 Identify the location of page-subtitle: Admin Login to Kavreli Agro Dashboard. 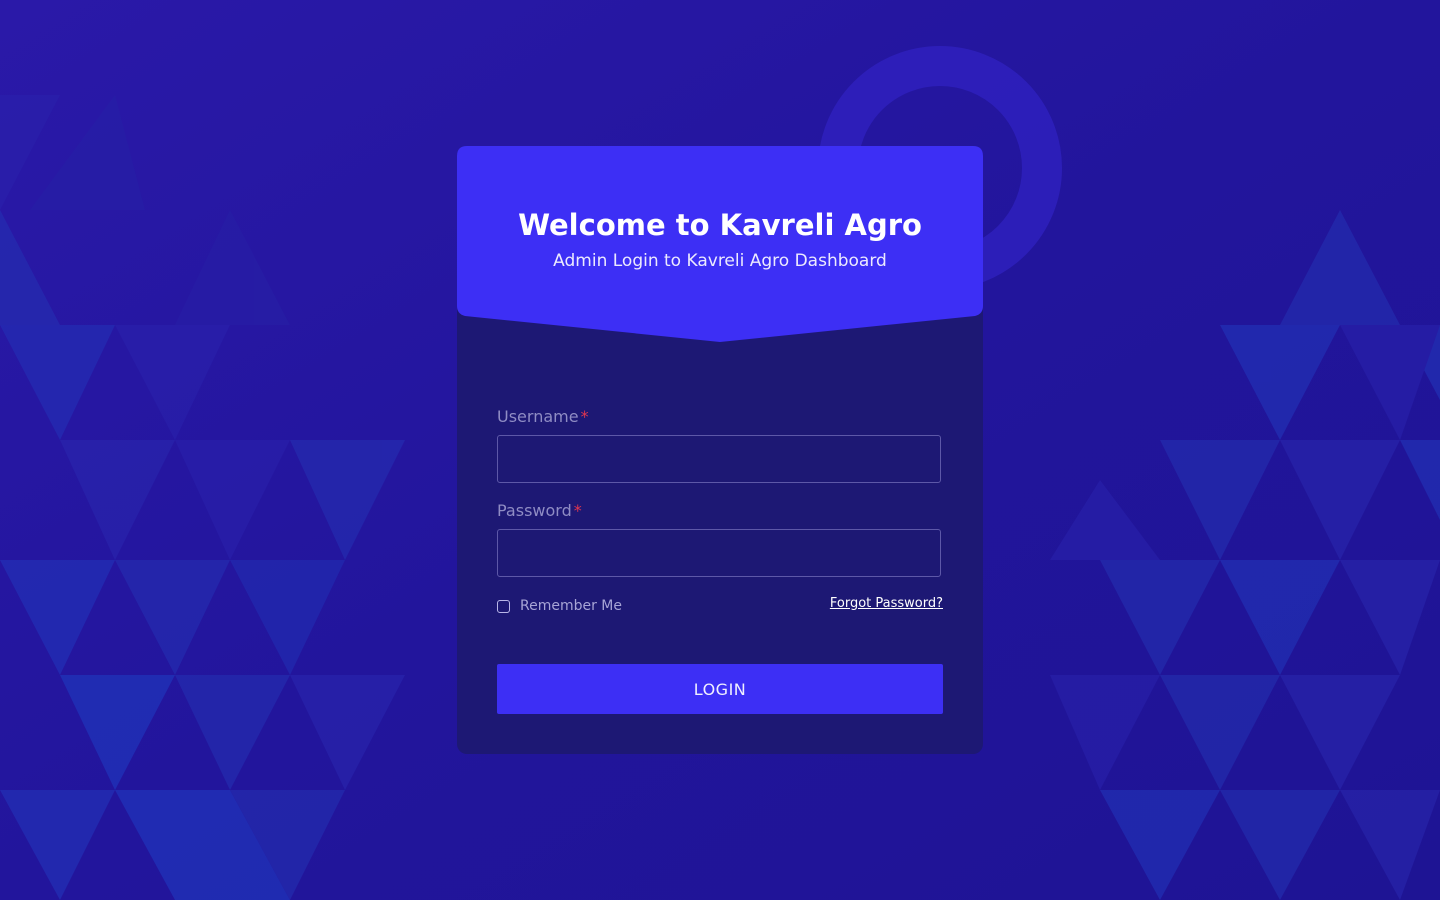
(720, 261).